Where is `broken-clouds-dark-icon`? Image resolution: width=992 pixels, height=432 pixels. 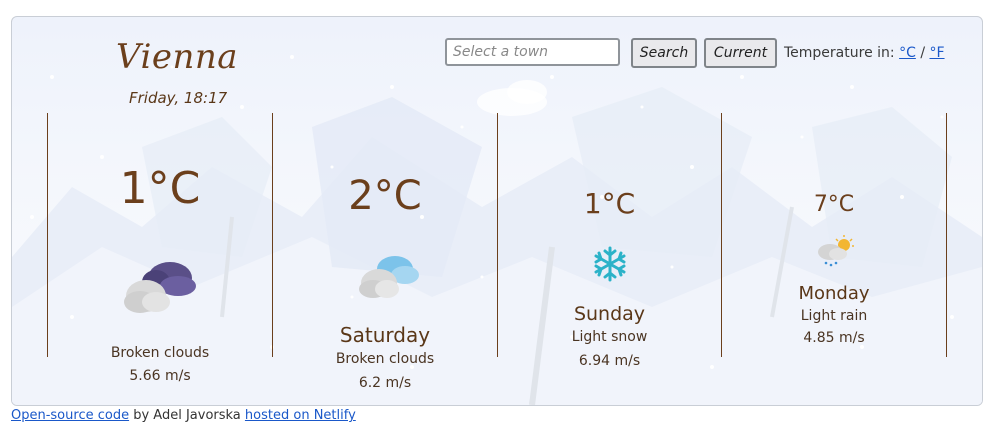 broken-clouds-dark-icon is located at coordinates (160, 287).